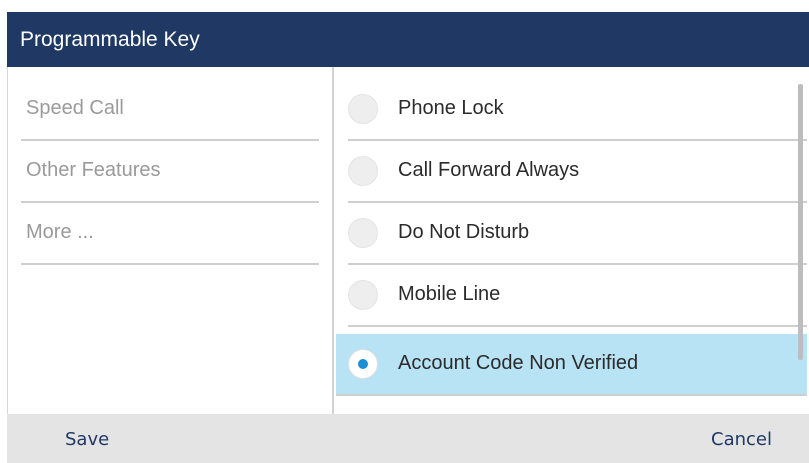  What do you see at coordinates (449, 294) in the screenshot?
I see `option-label: Mobile Line` at bounding box center [449, 294].